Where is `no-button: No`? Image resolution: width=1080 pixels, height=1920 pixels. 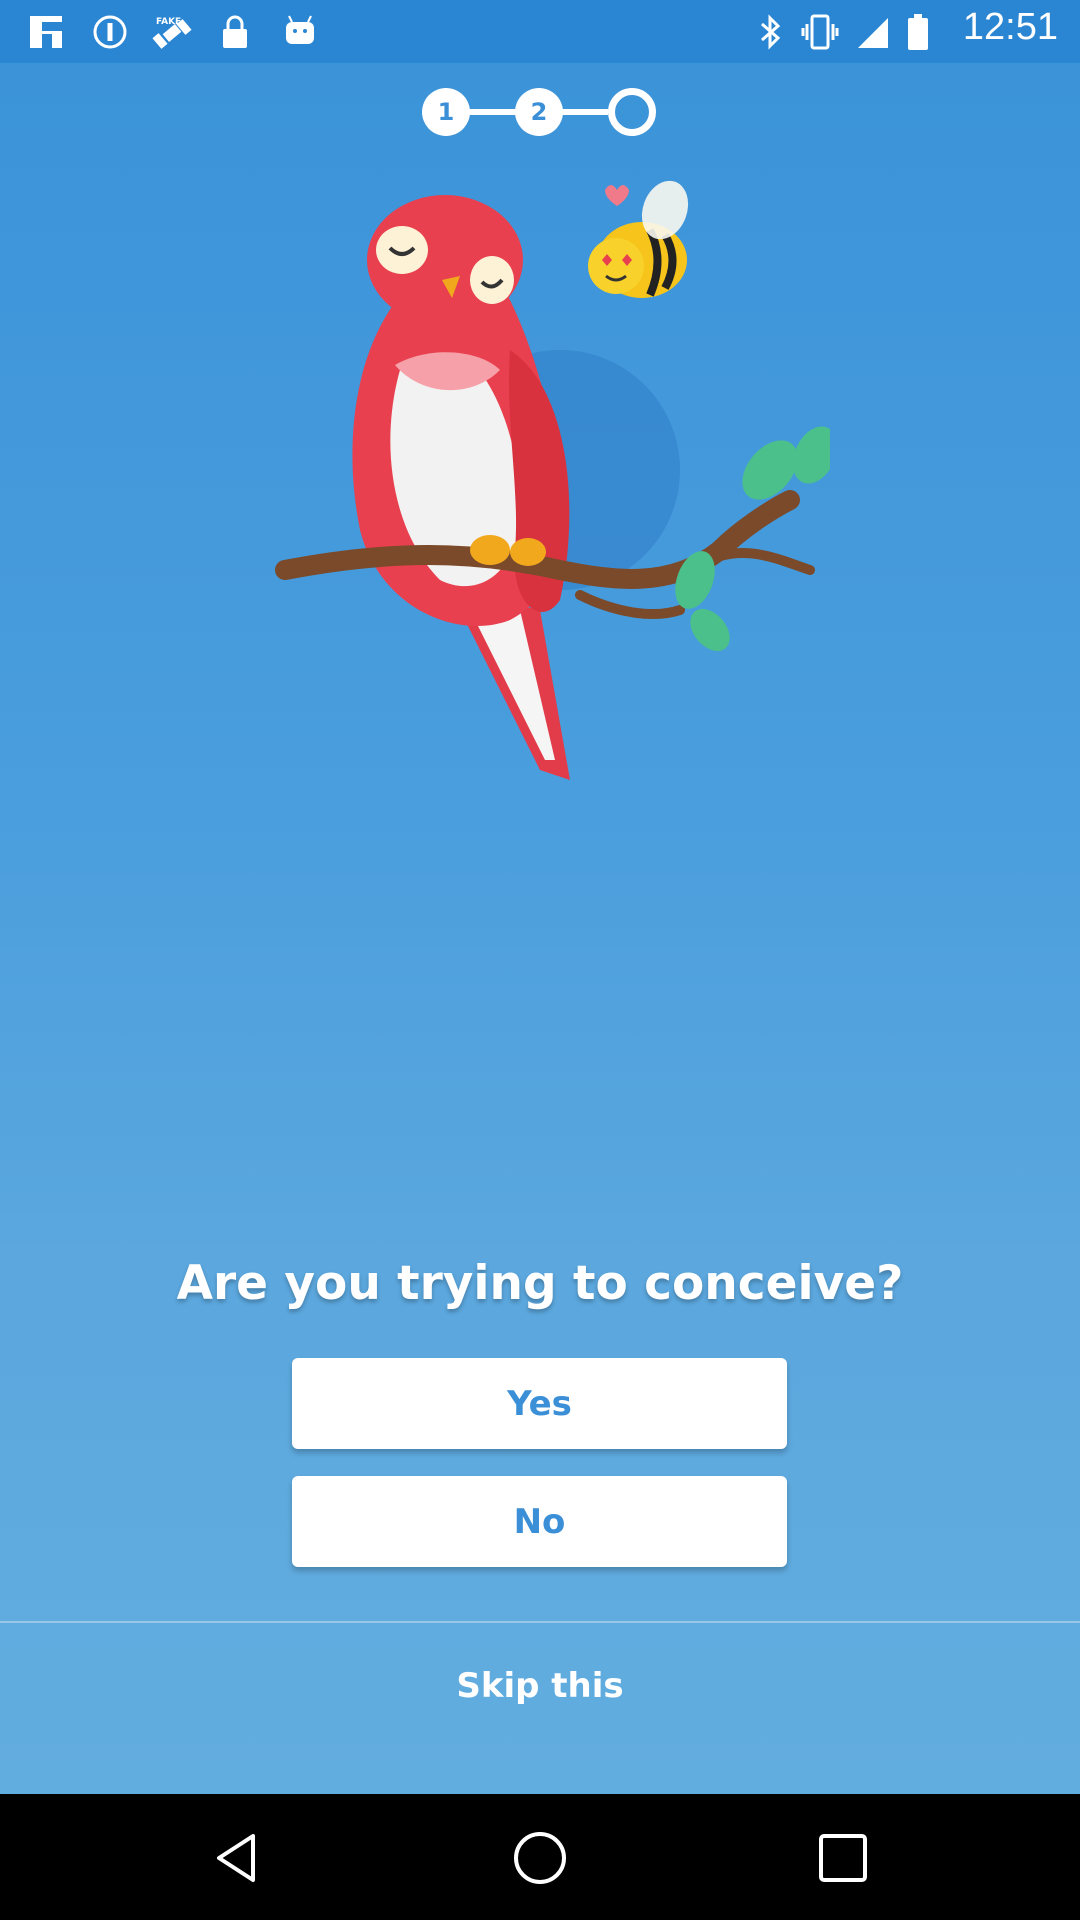 no-button: No is located at coordinates (539, 1521).